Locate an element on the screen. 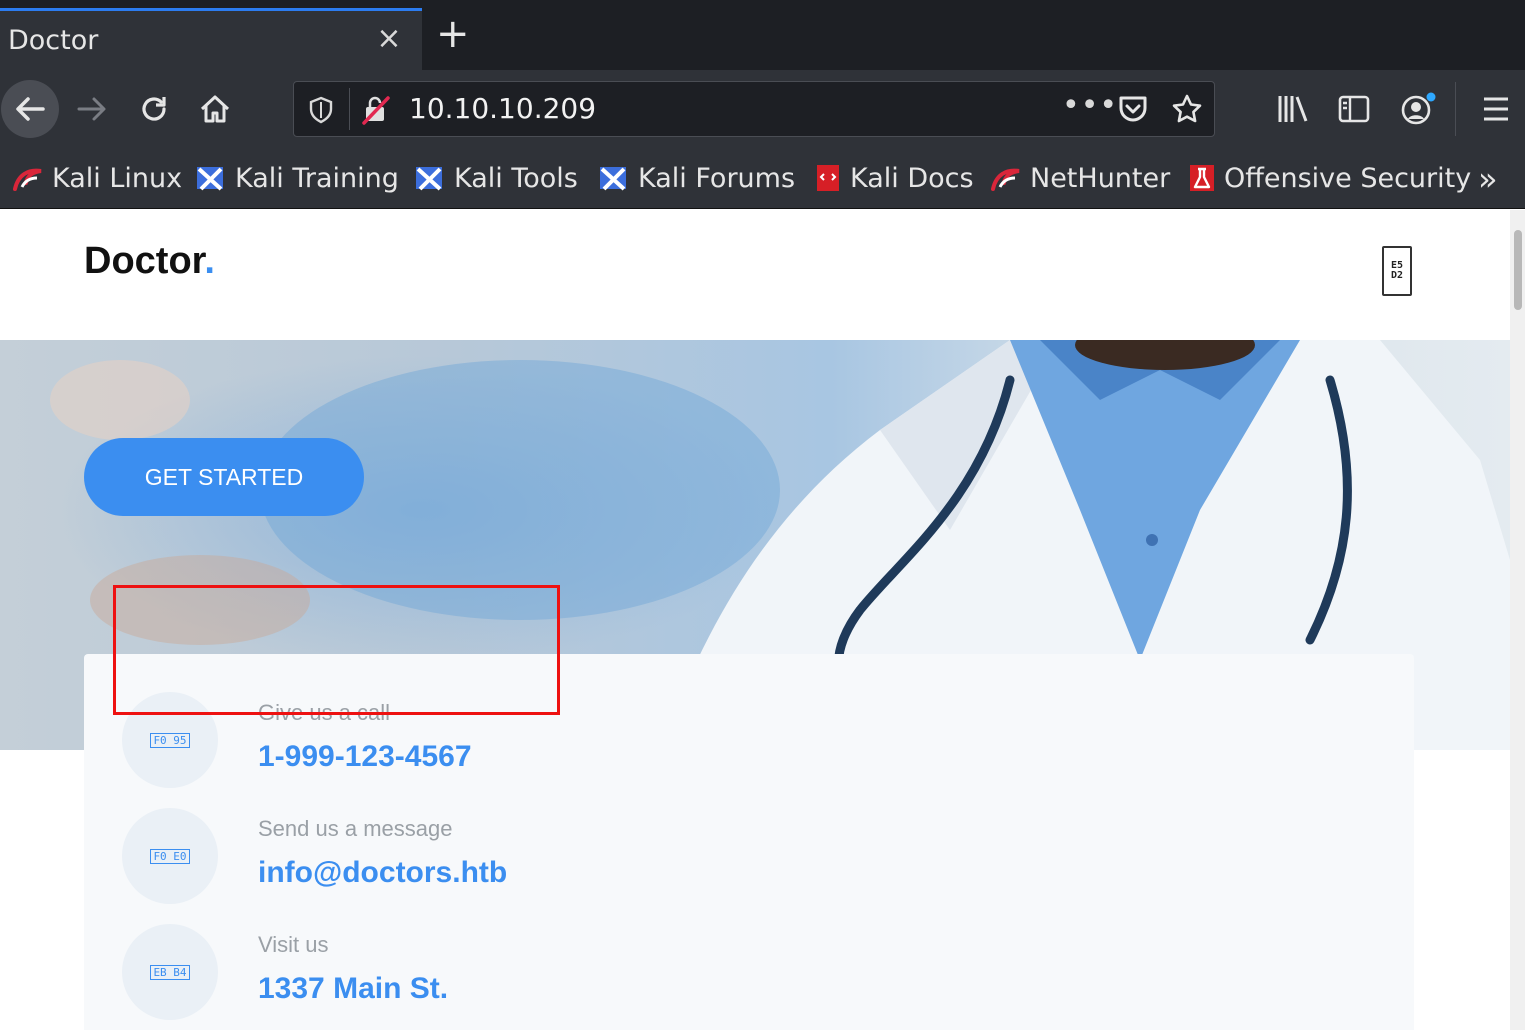 The width and height of the screenshot is (1525, 1030). envelope-icon: F0 E0 is located at coordinates (170, 856).